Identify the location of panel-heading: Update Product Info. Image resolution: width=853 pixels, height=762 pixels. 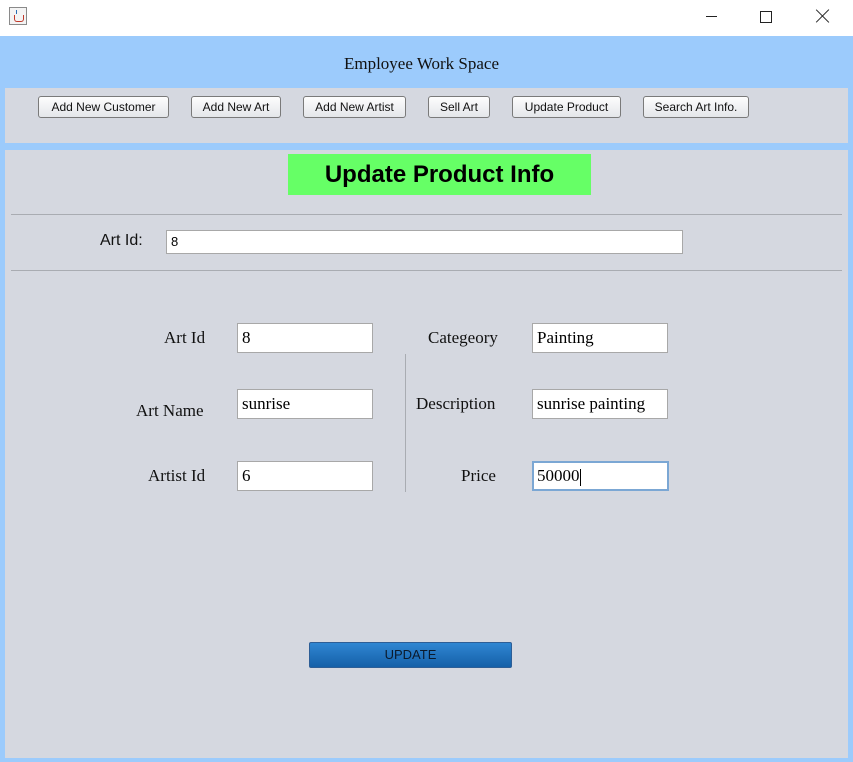
(439, 174).